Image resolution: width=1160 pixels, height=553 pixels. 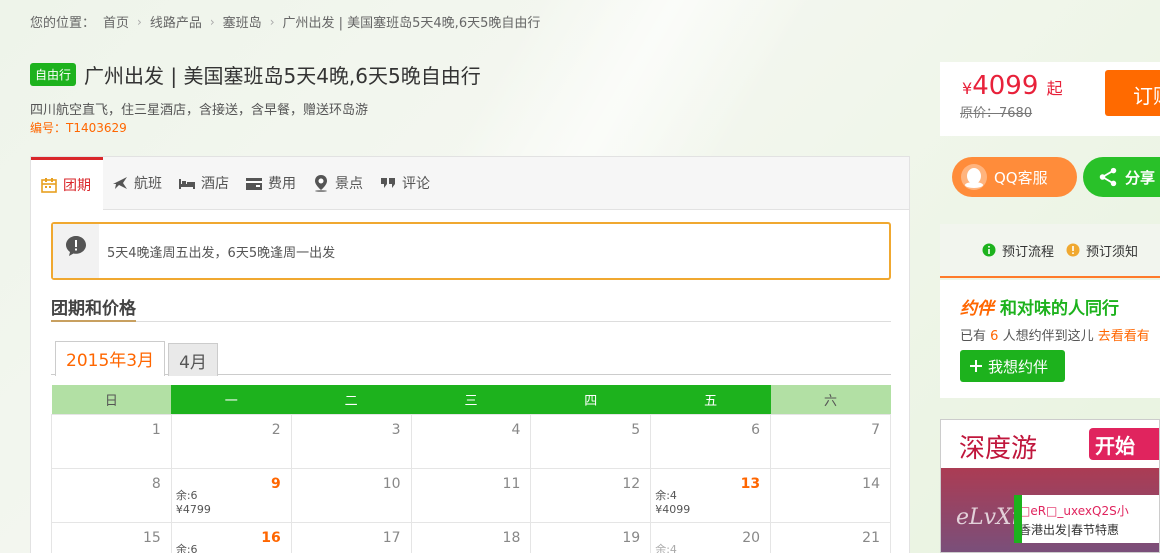 What do you see at coordinates (996, 113) in the screenshot?
I see `original-price: 原价：7680` at bounding box center [996, 113].